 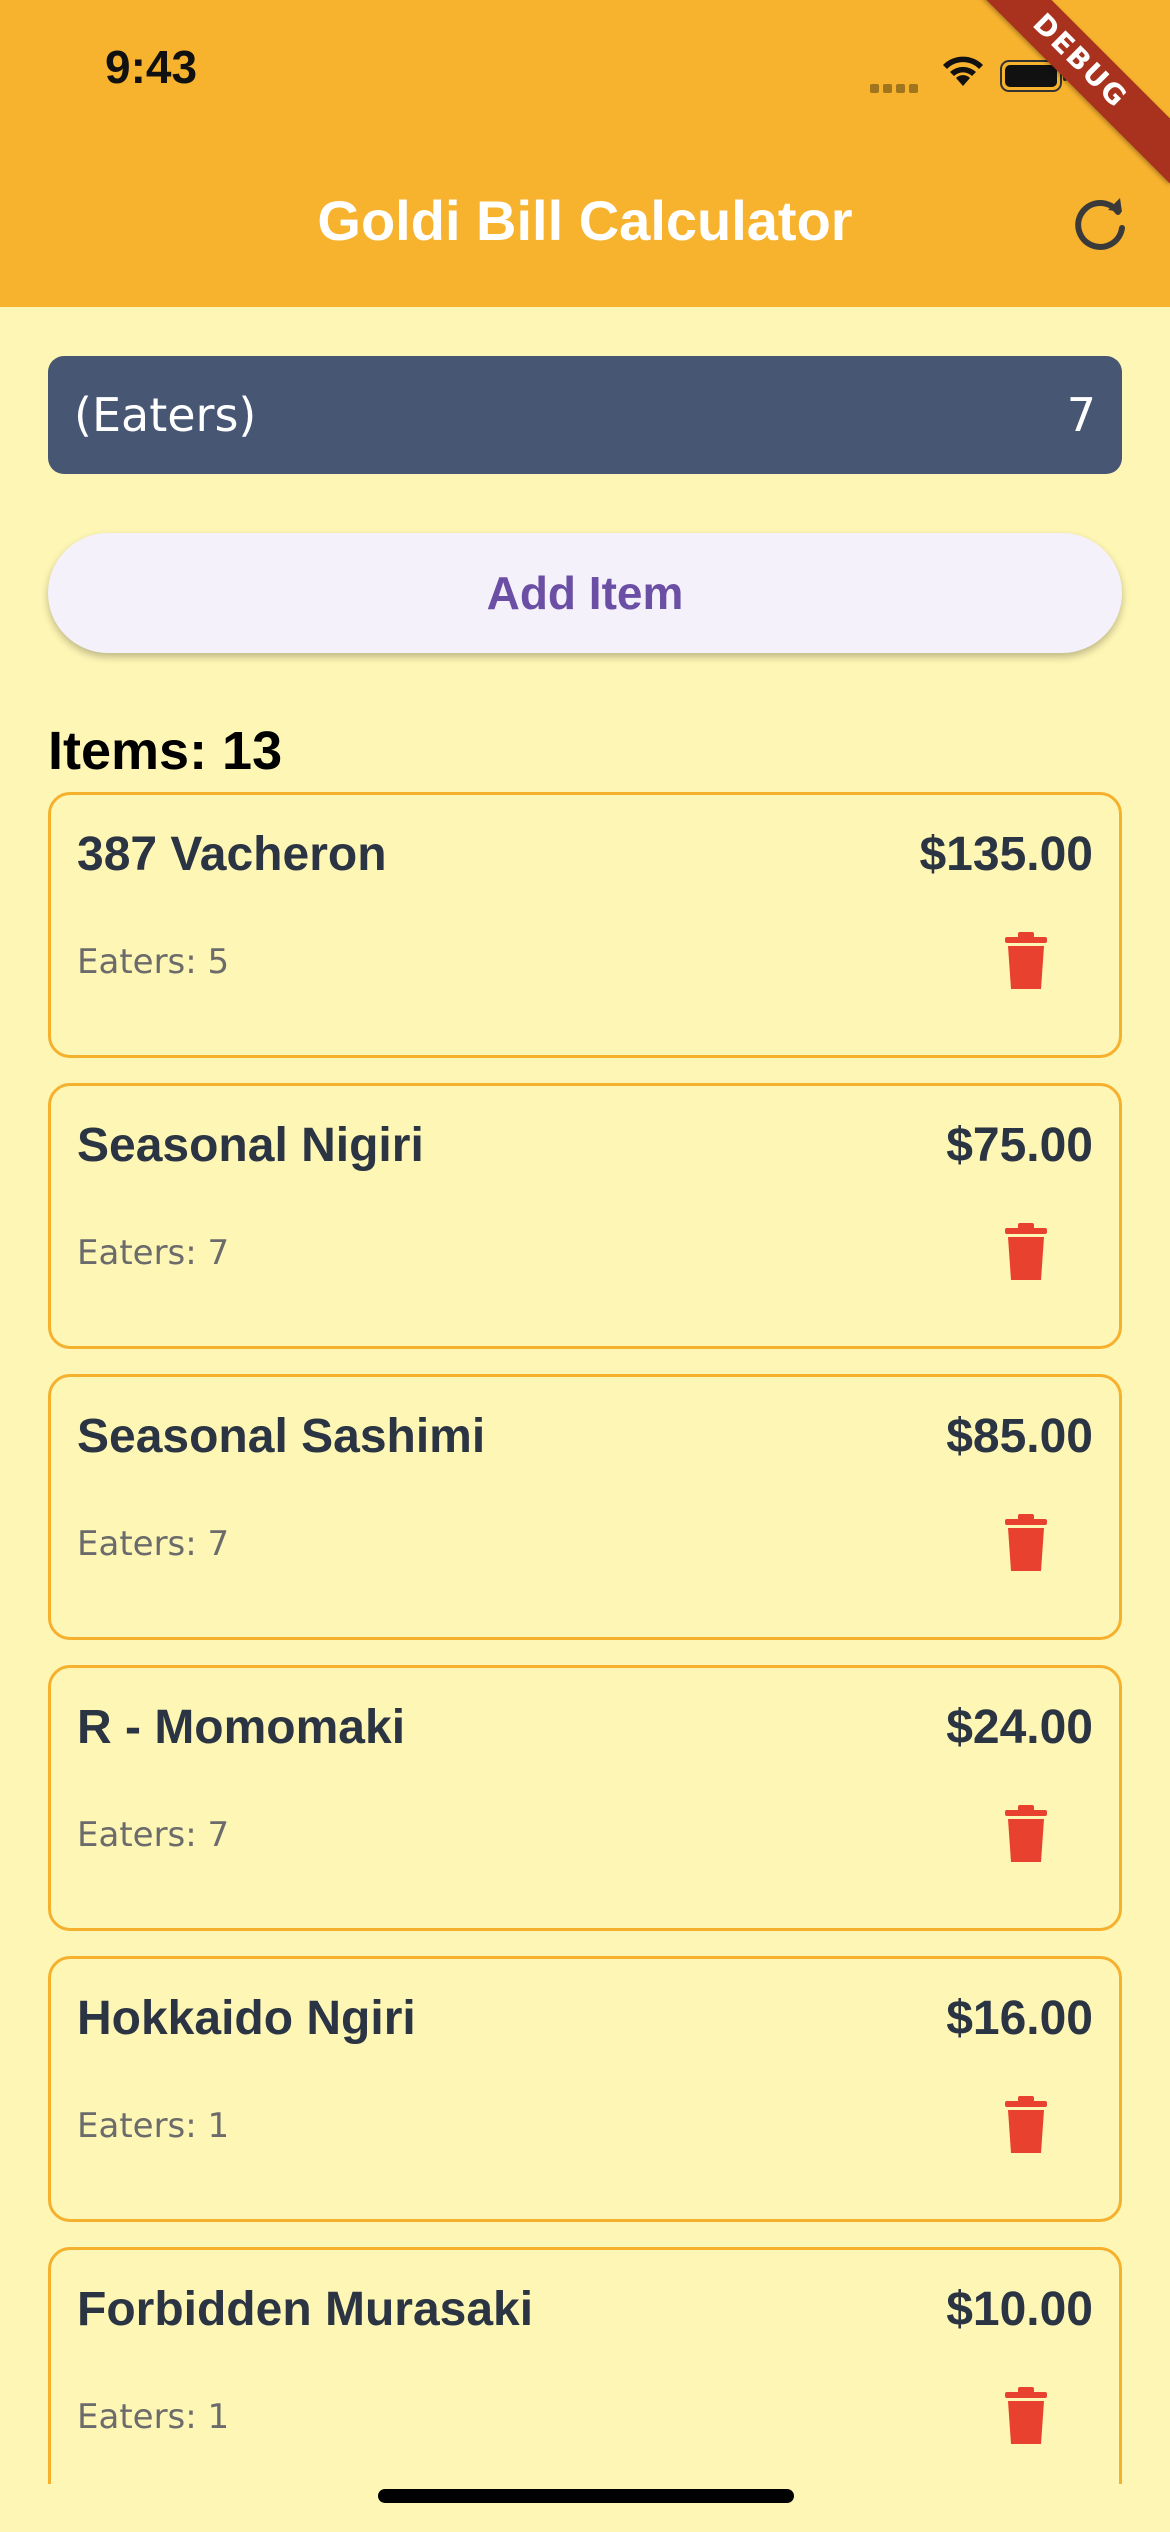 What do you see at coordinates (305, 2309) in the screenshot?
I see `item-name: Forbidden Murasaki` at bounding box center [305, 2309].